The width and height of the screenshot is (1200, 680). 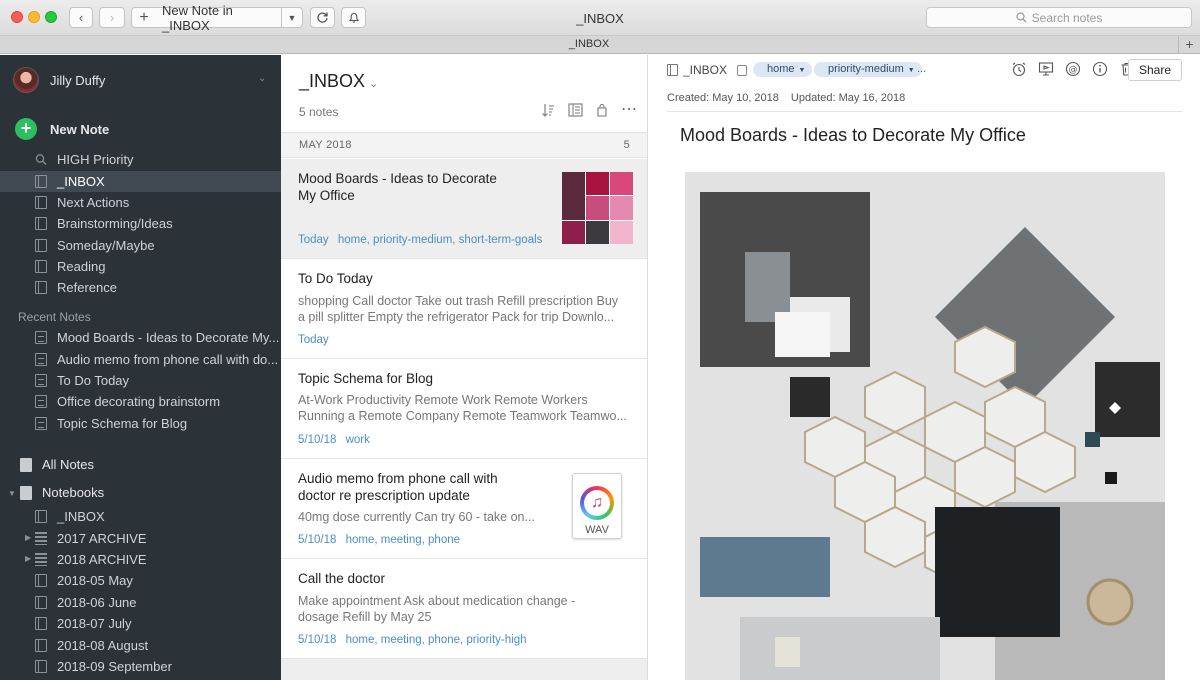 What do you see at coordinates (326, 195) in the screenshot?
I see `note-title-line: My Office` at bounding box center [326, 195].